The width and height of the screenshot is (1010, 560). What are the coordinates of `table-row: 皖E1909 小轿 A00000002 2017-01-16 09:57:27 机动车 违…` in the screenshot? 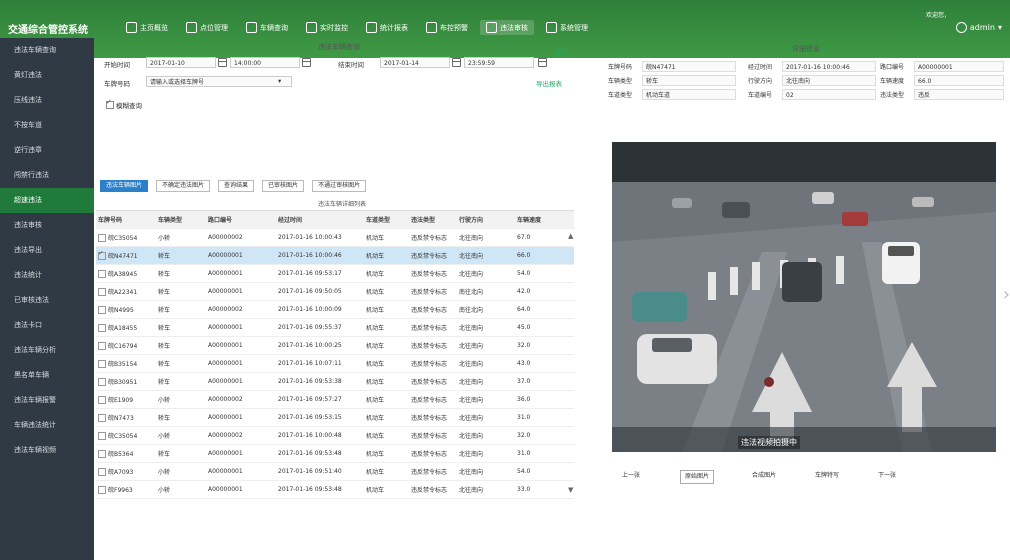 It's located at (335, 400).